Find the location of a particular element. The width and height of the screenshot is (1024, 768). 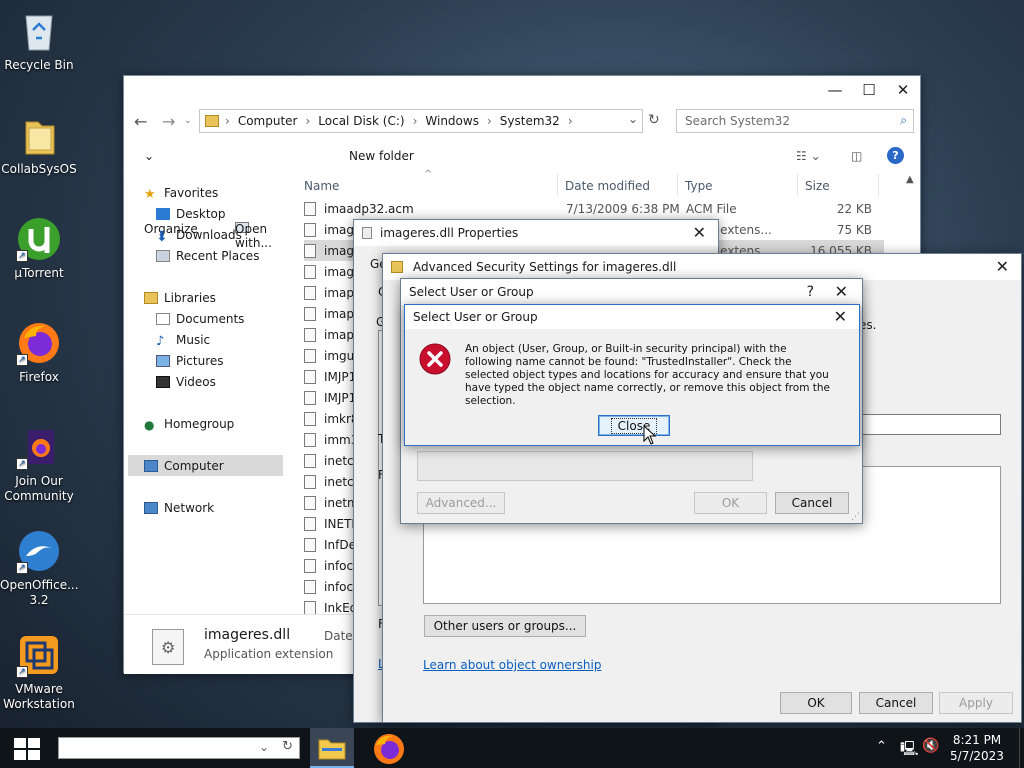

nav-downloads: ⬇ Downloads is located at coordinates (236, 234).